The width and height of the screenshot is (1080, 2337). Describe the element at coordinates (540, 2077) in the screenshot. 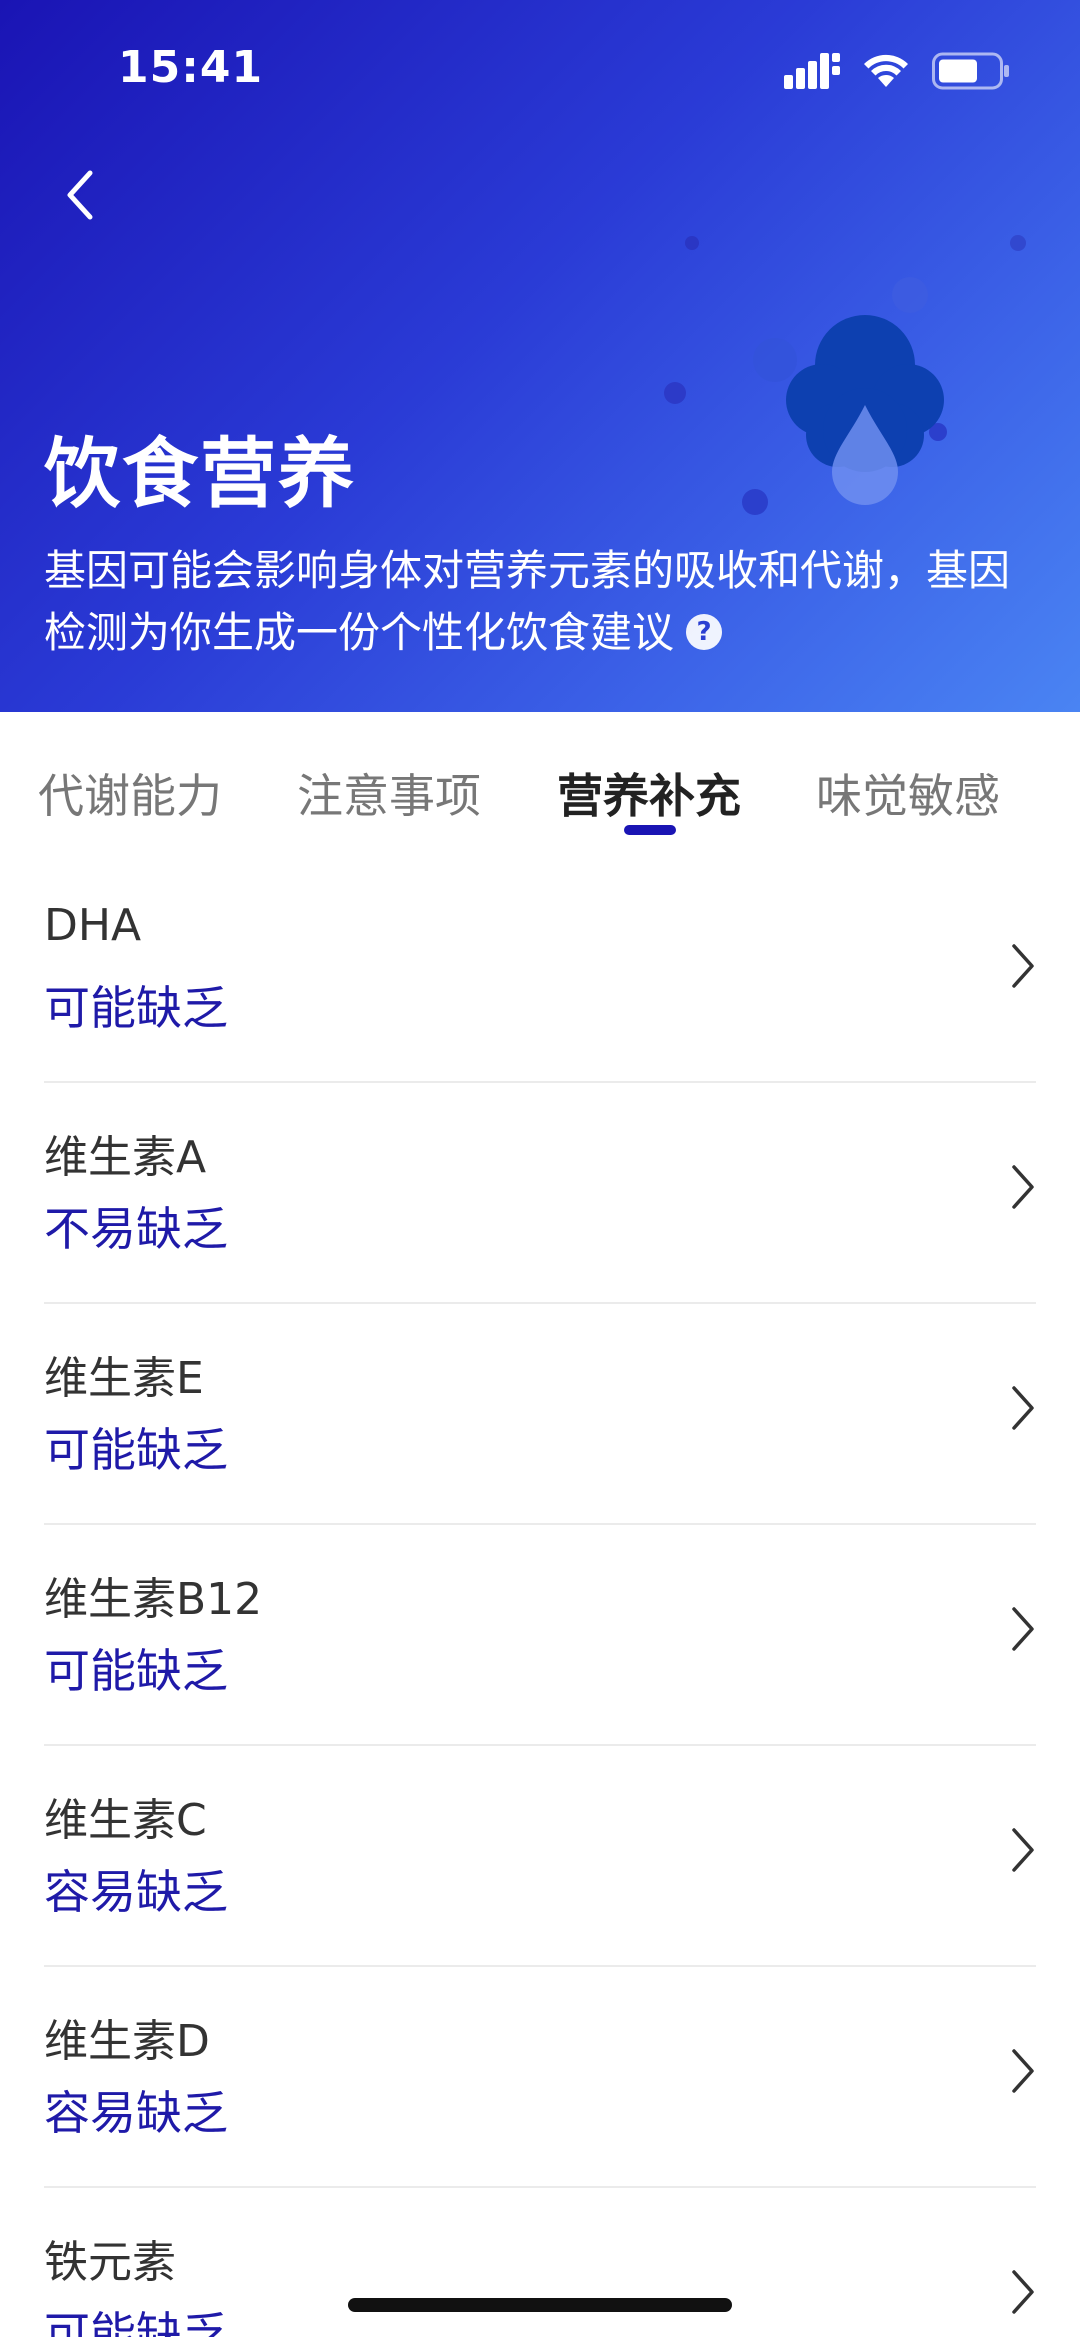

I see `list-item: 维生素D 容易缺乏` at that location.